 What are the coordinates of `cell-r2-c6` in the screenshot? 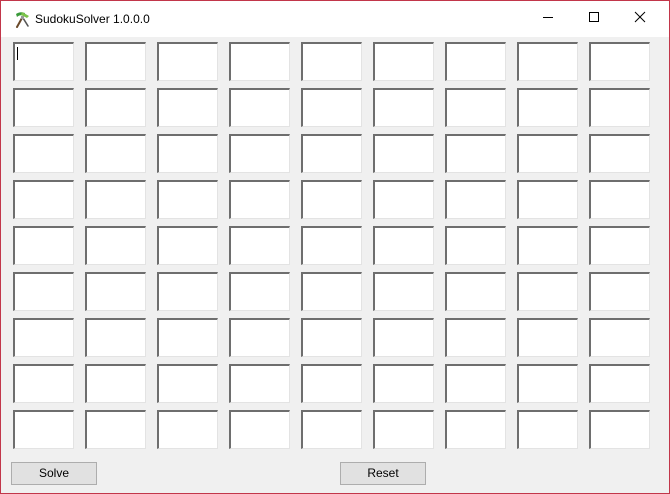 It's located at (403, 107).